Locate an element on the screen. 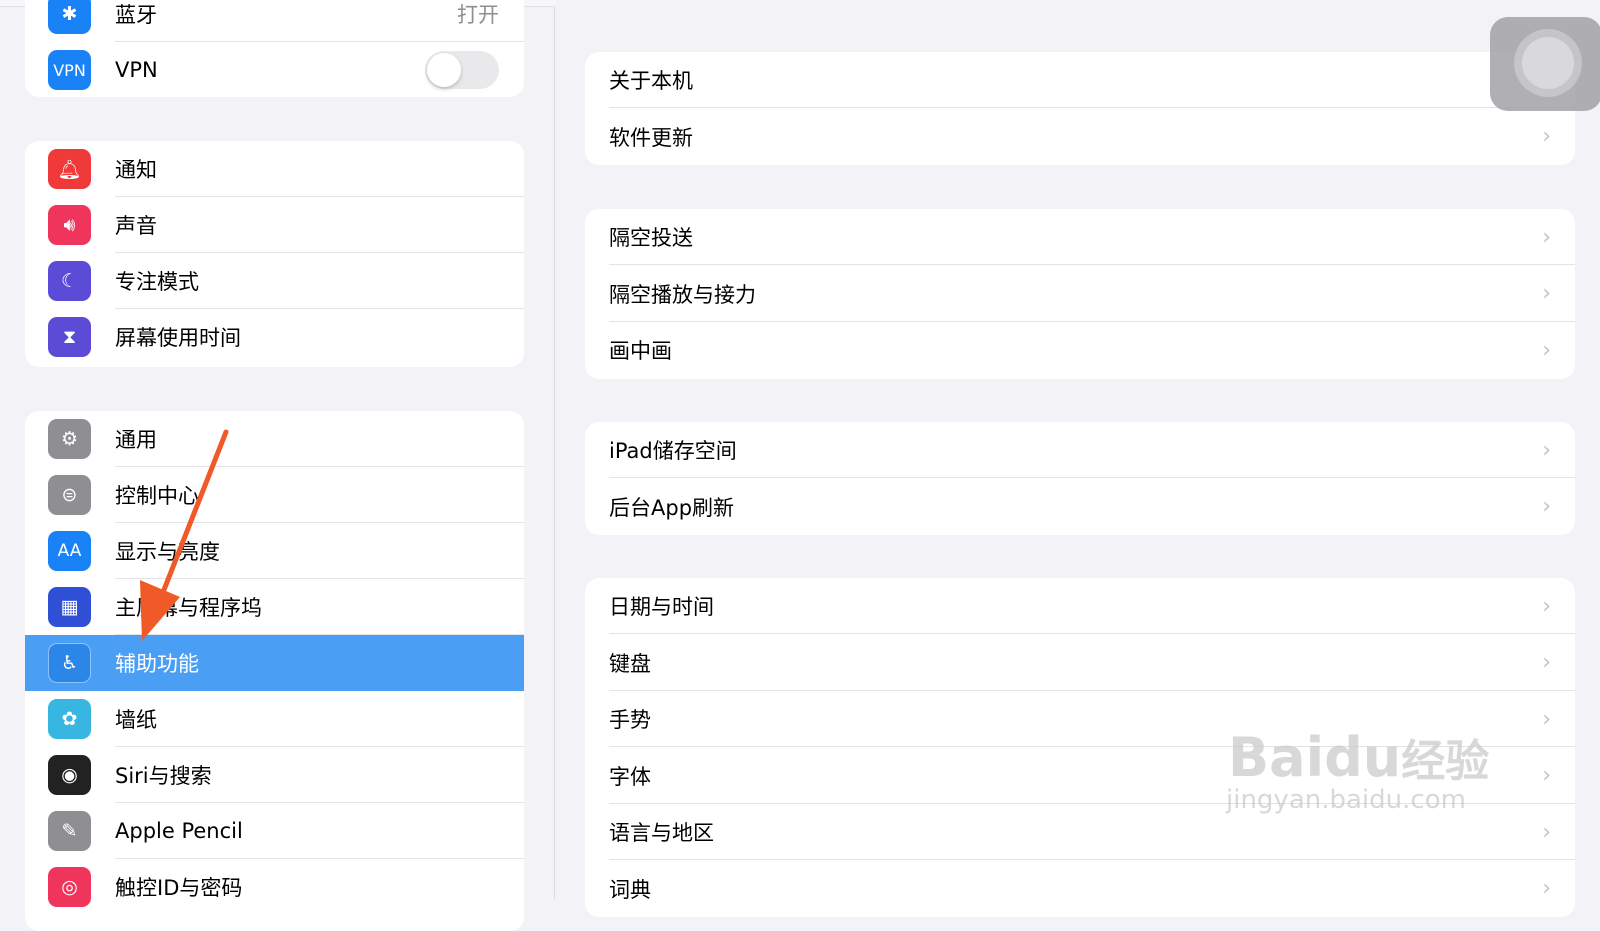 The height and width of the screenshot is (931, 1600). settings-row: 键盘 › is located at coordinates (1080, 663).